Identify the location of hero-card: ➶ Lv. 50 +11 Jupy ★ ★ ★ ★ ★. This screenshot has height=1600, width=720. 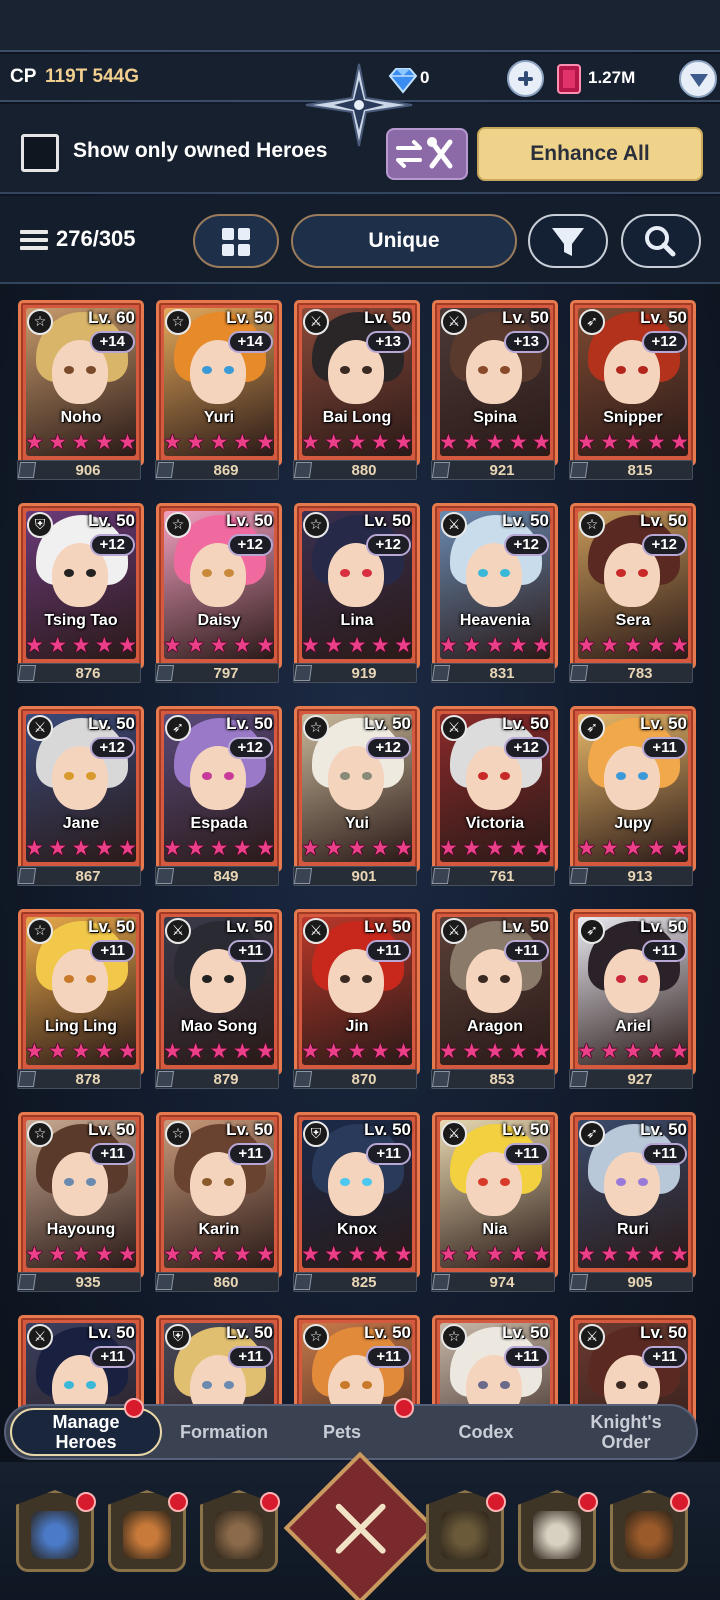
(633, 789).